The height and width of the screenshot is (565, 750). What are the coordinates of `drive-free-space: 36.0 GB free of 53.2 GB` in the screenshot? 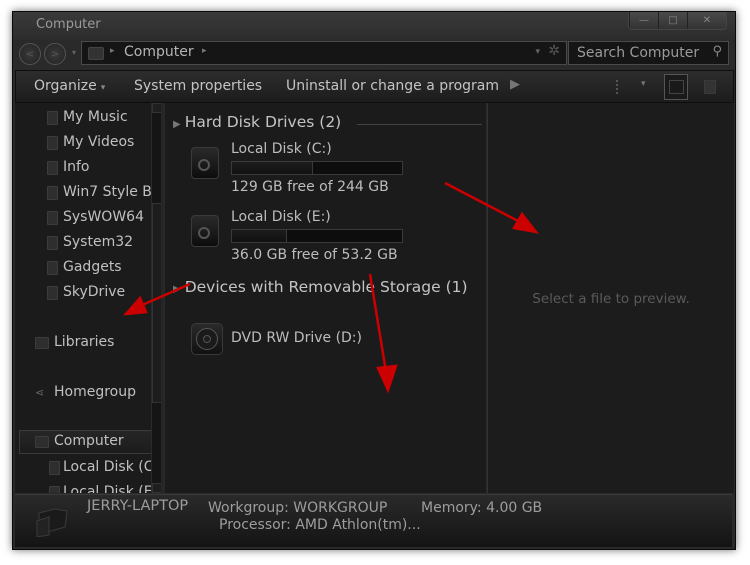 It's located at (314, 255).